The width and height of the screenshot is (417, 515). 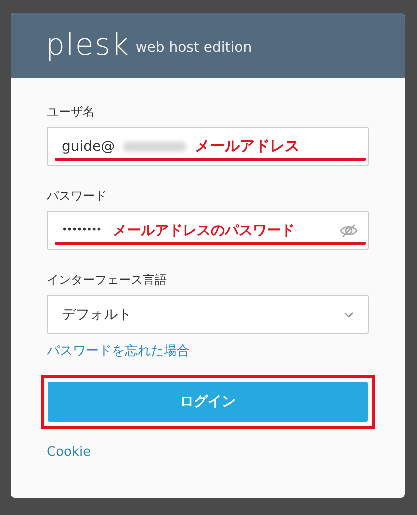 What do you see at coordinates (82, 230) in the screenshot?
I see `input-value: ••••••••` at bounding box center [82, 230].